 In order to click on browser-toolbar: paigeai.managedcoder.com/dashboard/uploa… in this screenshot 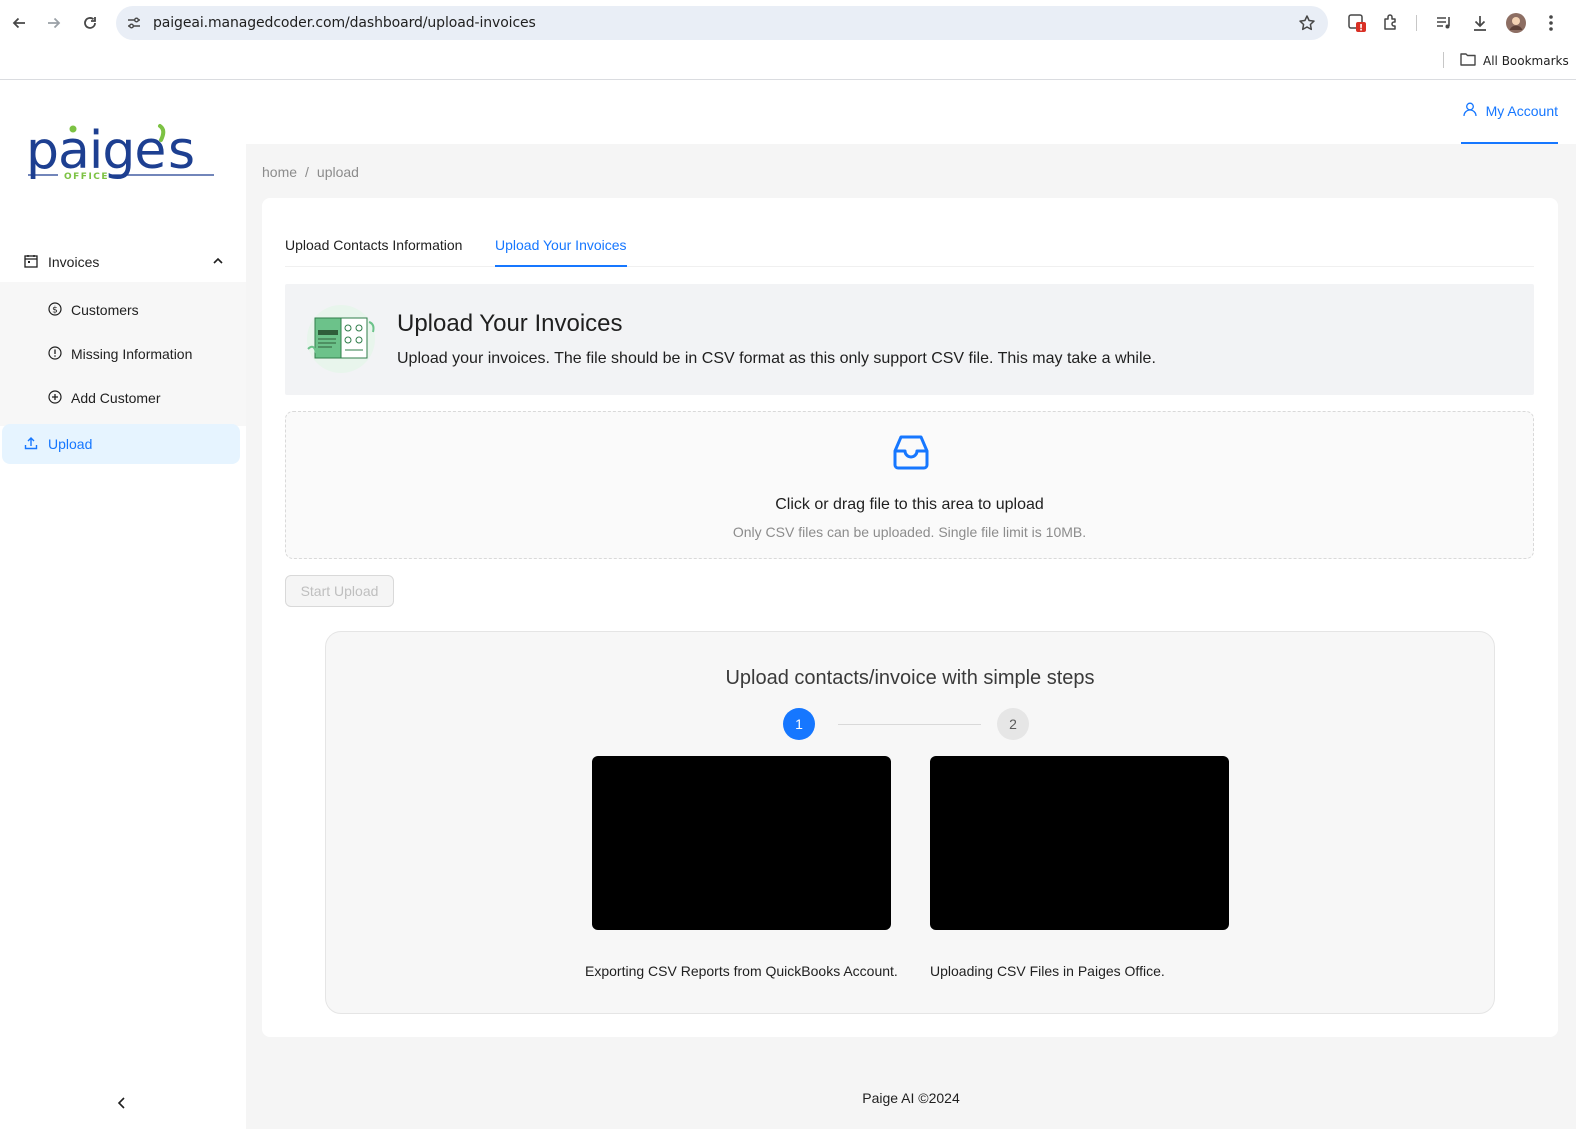, I will do `click(788, 23)`.